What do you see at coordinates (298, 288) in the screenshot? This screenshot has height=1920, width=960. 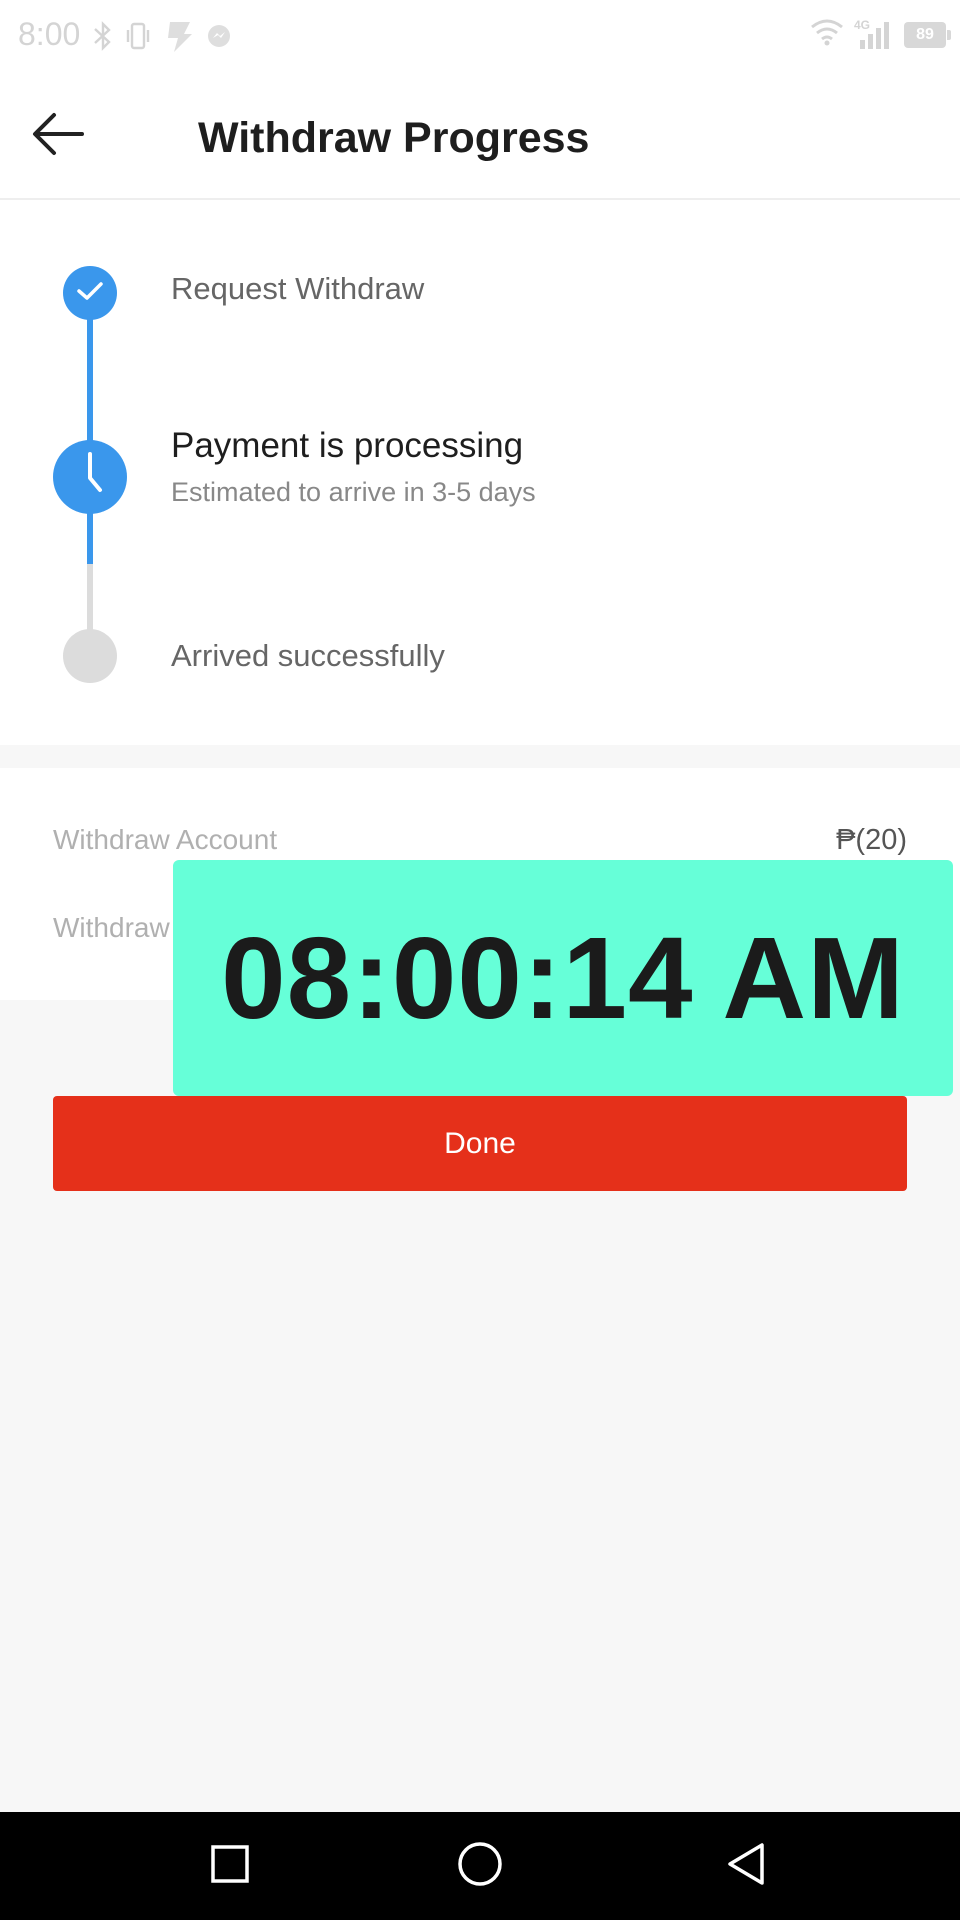 I see `step-request-withdraw-label: Request Withdraw` at bounding box center [298, 288].